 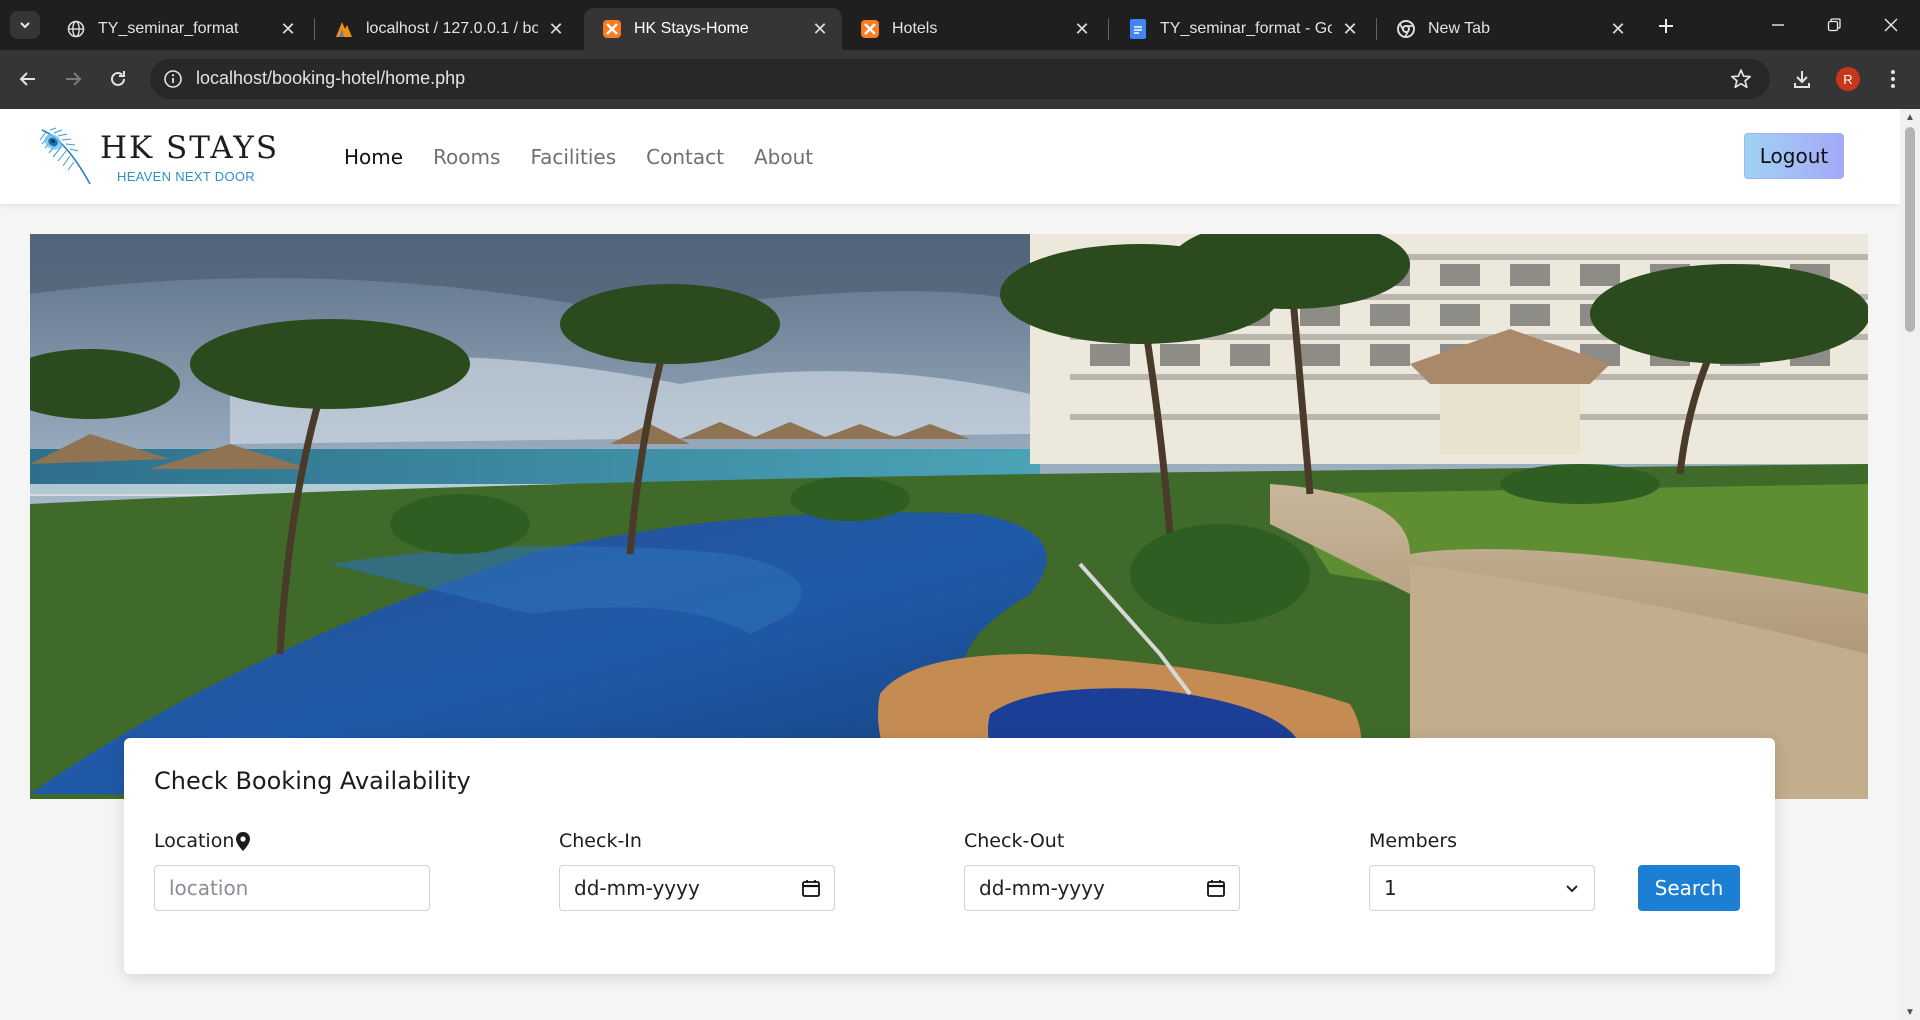 What do you see at coordinates (915, 28) in the screenshot?
I see `tab-title: Hotels` at bounding box center [915, 28].